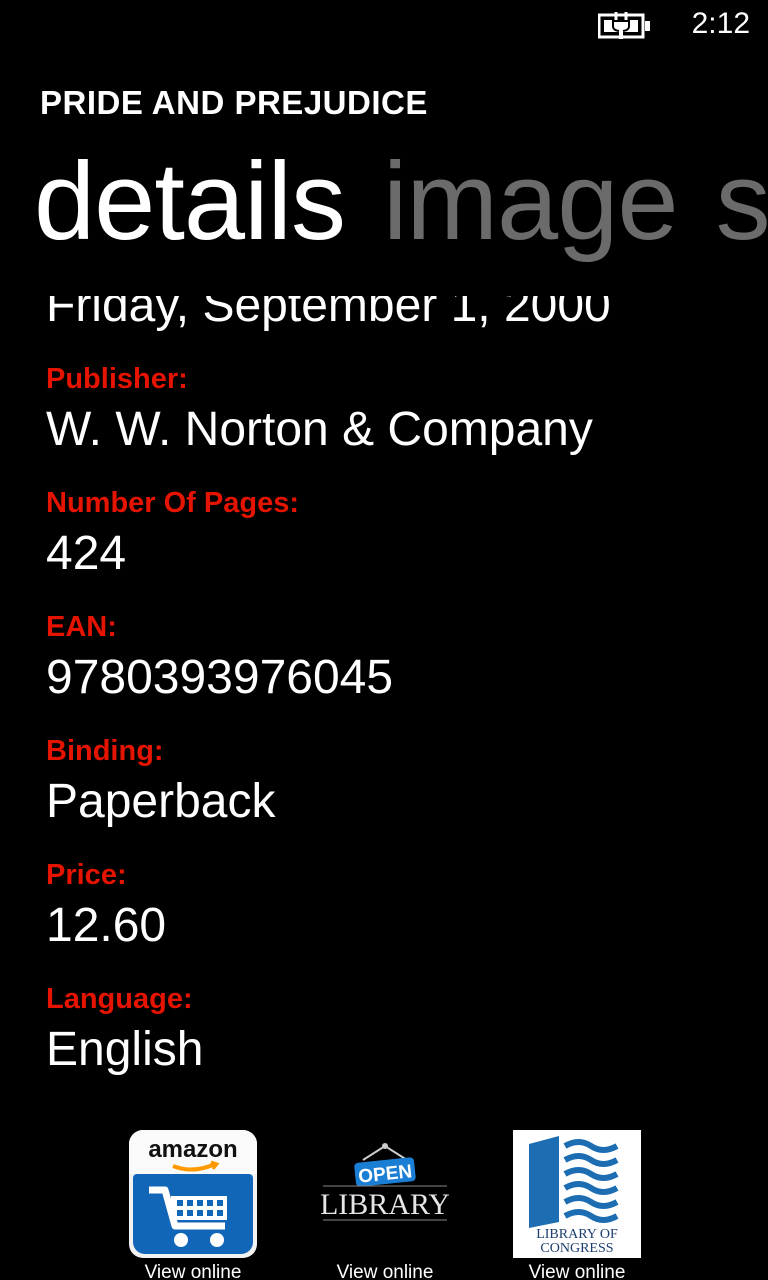  I want to click on library-of-text: LIBRARY OF, so click(577, 1234).